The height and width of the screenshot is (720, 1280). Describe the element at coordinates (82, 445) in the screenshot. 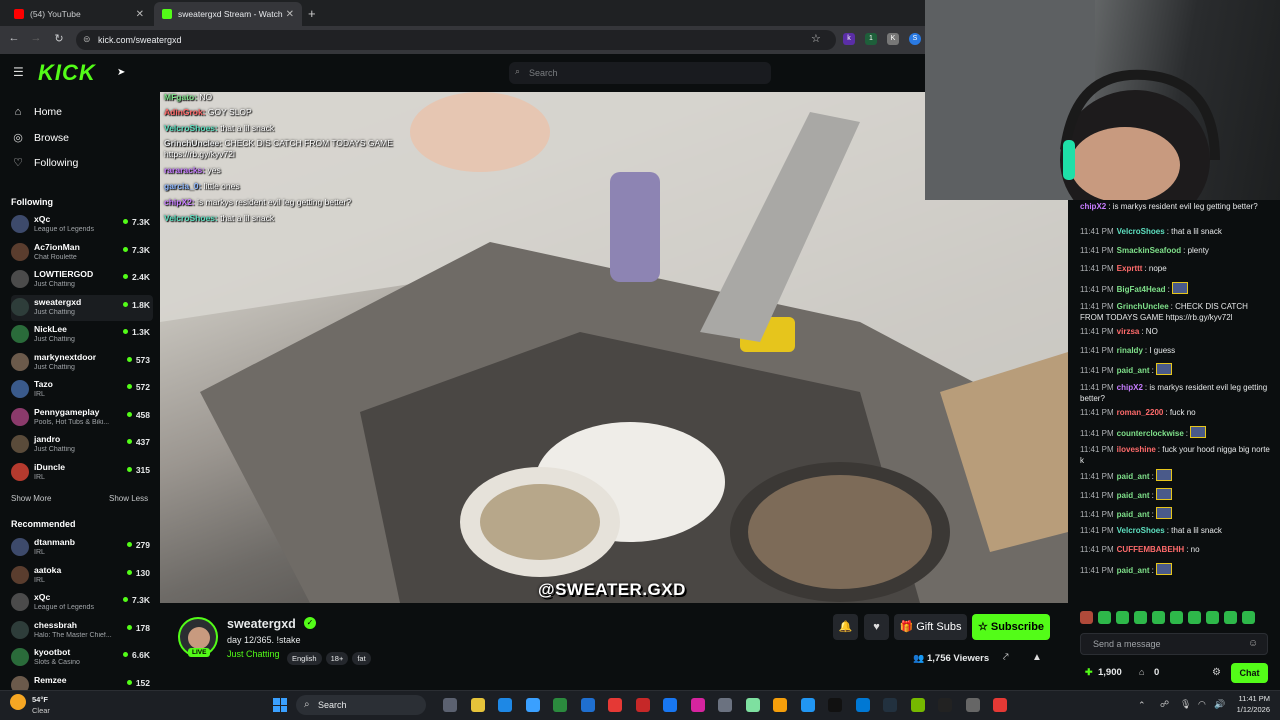

I see `sidebar-channel-jandro: jandro Just Chatting 437` at that location.